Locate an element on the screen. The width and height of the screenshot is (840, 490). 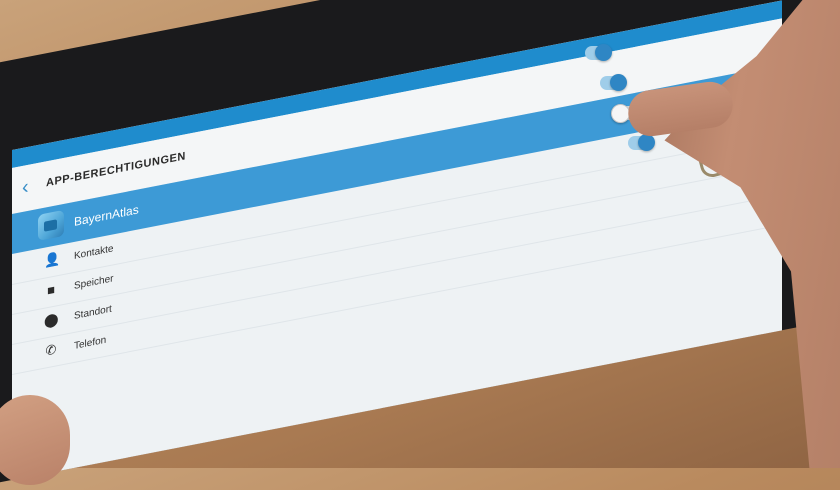
permission-label: Telefon is located at coordinates (90, 343).